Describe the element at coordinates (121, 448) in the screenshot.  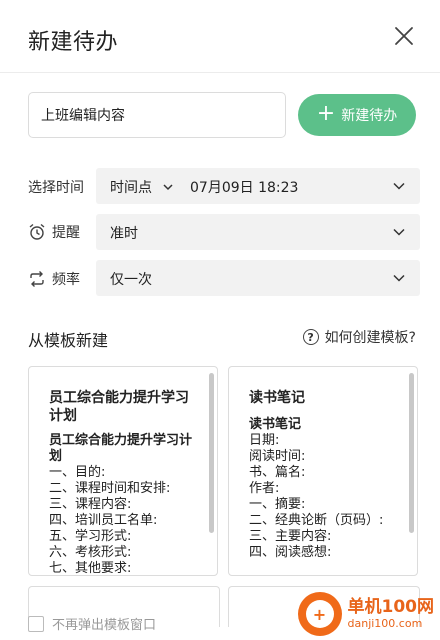
I see `template-body-heading: 员工综合能力提升学习计划` at that location.